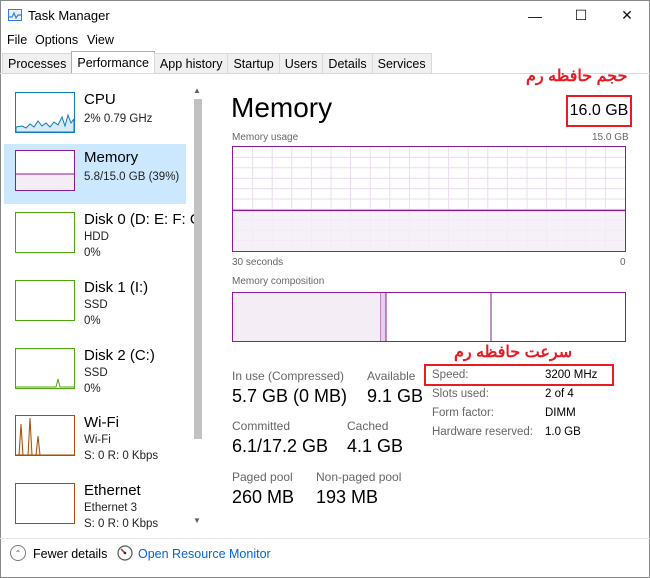  I want to click on sidebar-item-title: Disk 2 (C:), so click(119, 355).